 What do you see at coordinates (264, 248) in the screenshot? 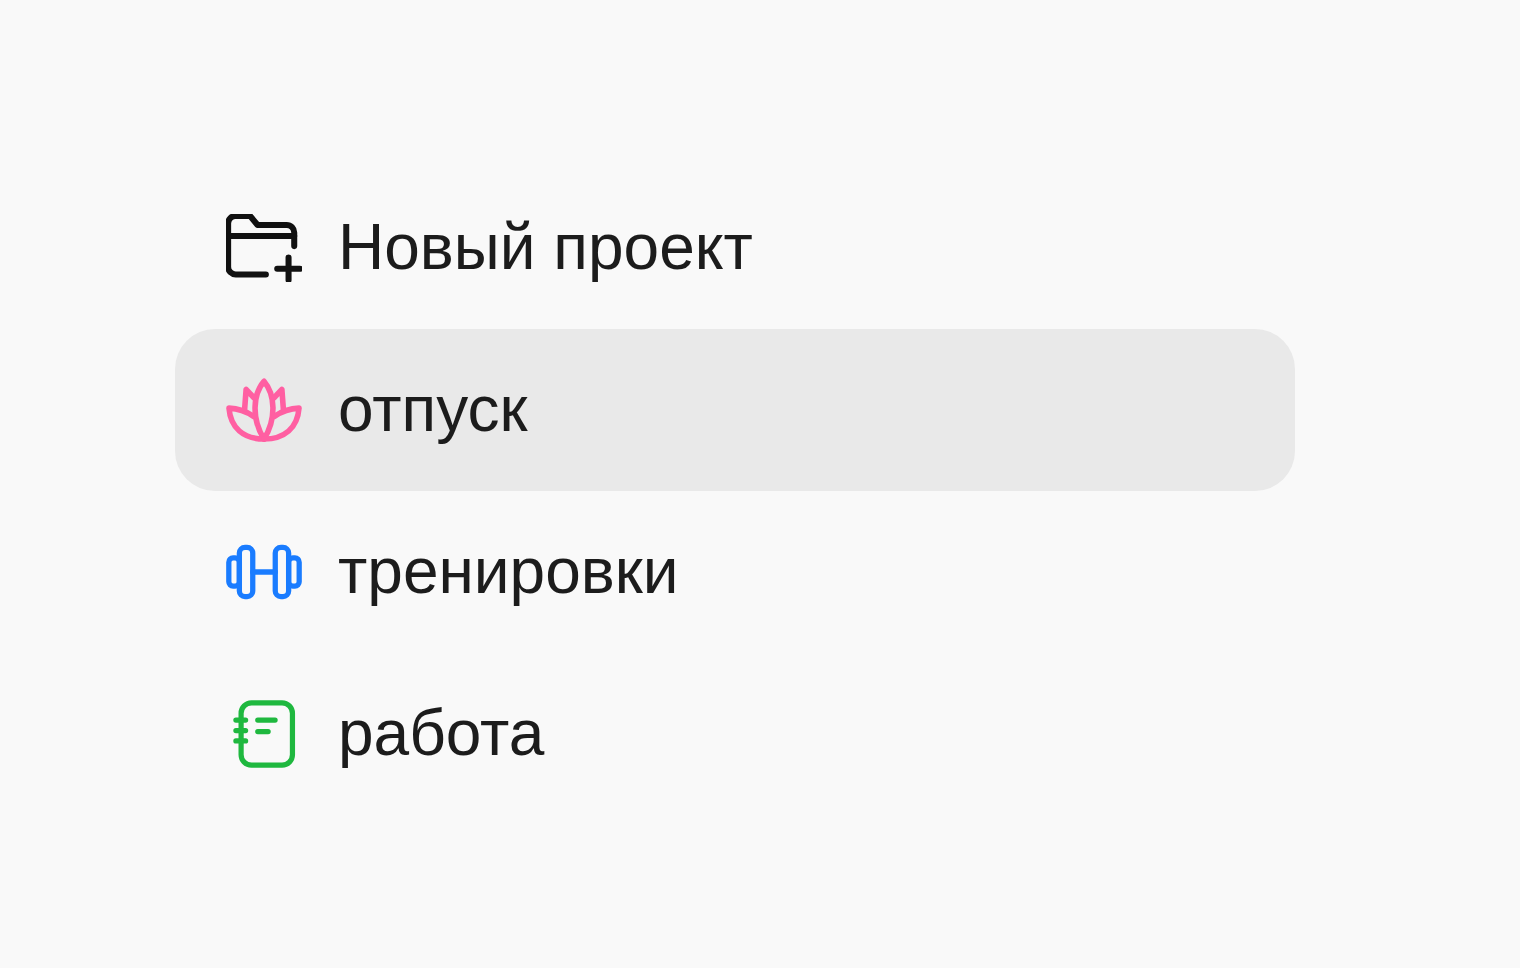
I see `folder-plus-icon` at bounding box center [264, 248].